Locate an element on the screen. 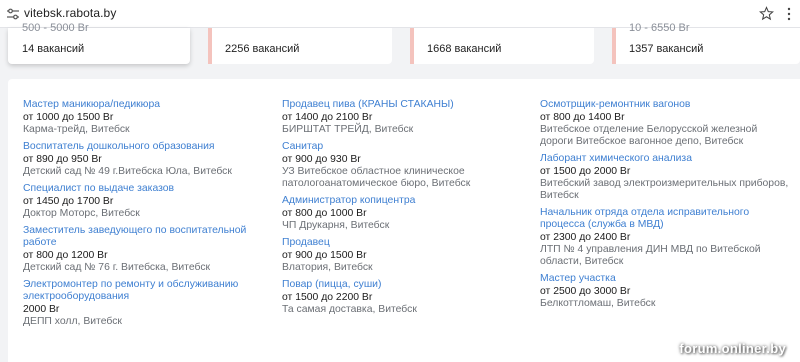  vacancy-salary: от 1450 до 1700 Br is located at coordinates (68, 201).